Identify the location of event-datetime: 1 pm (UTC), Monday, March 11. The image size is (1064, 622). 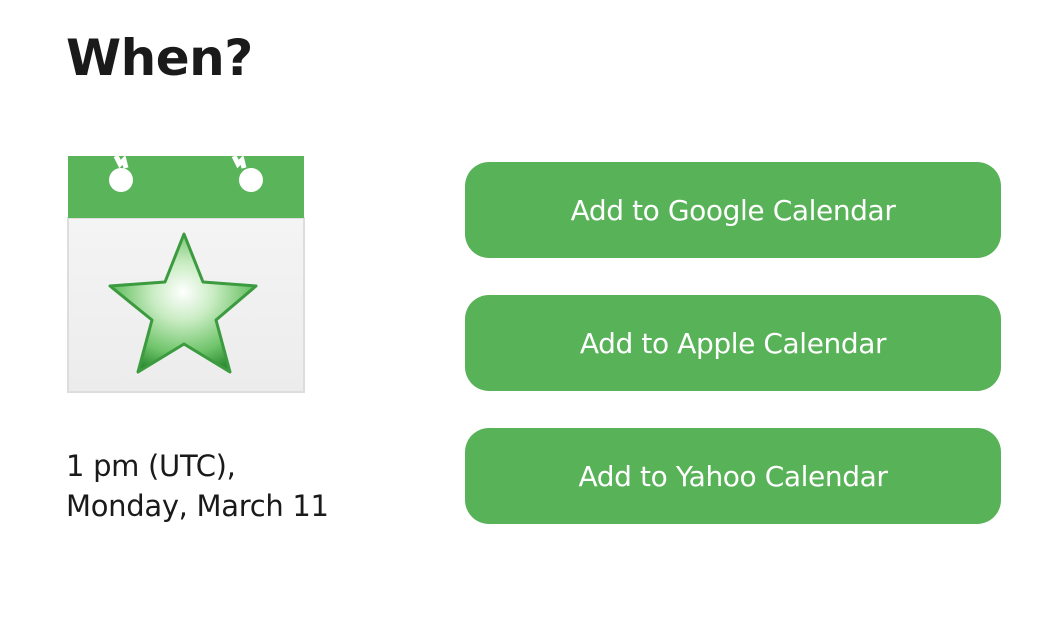
(197, 486).